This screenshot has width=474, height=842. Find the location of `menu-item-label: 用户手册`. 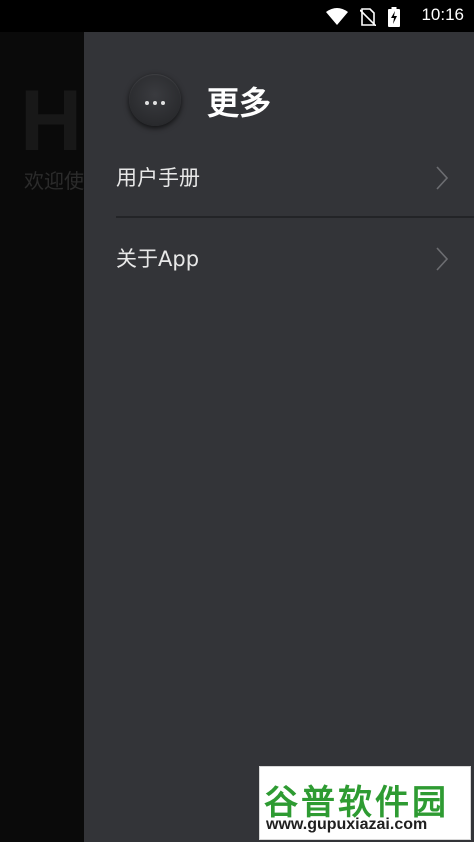

menu-item-label: 用户手册 is located at coordinates (158, 178).